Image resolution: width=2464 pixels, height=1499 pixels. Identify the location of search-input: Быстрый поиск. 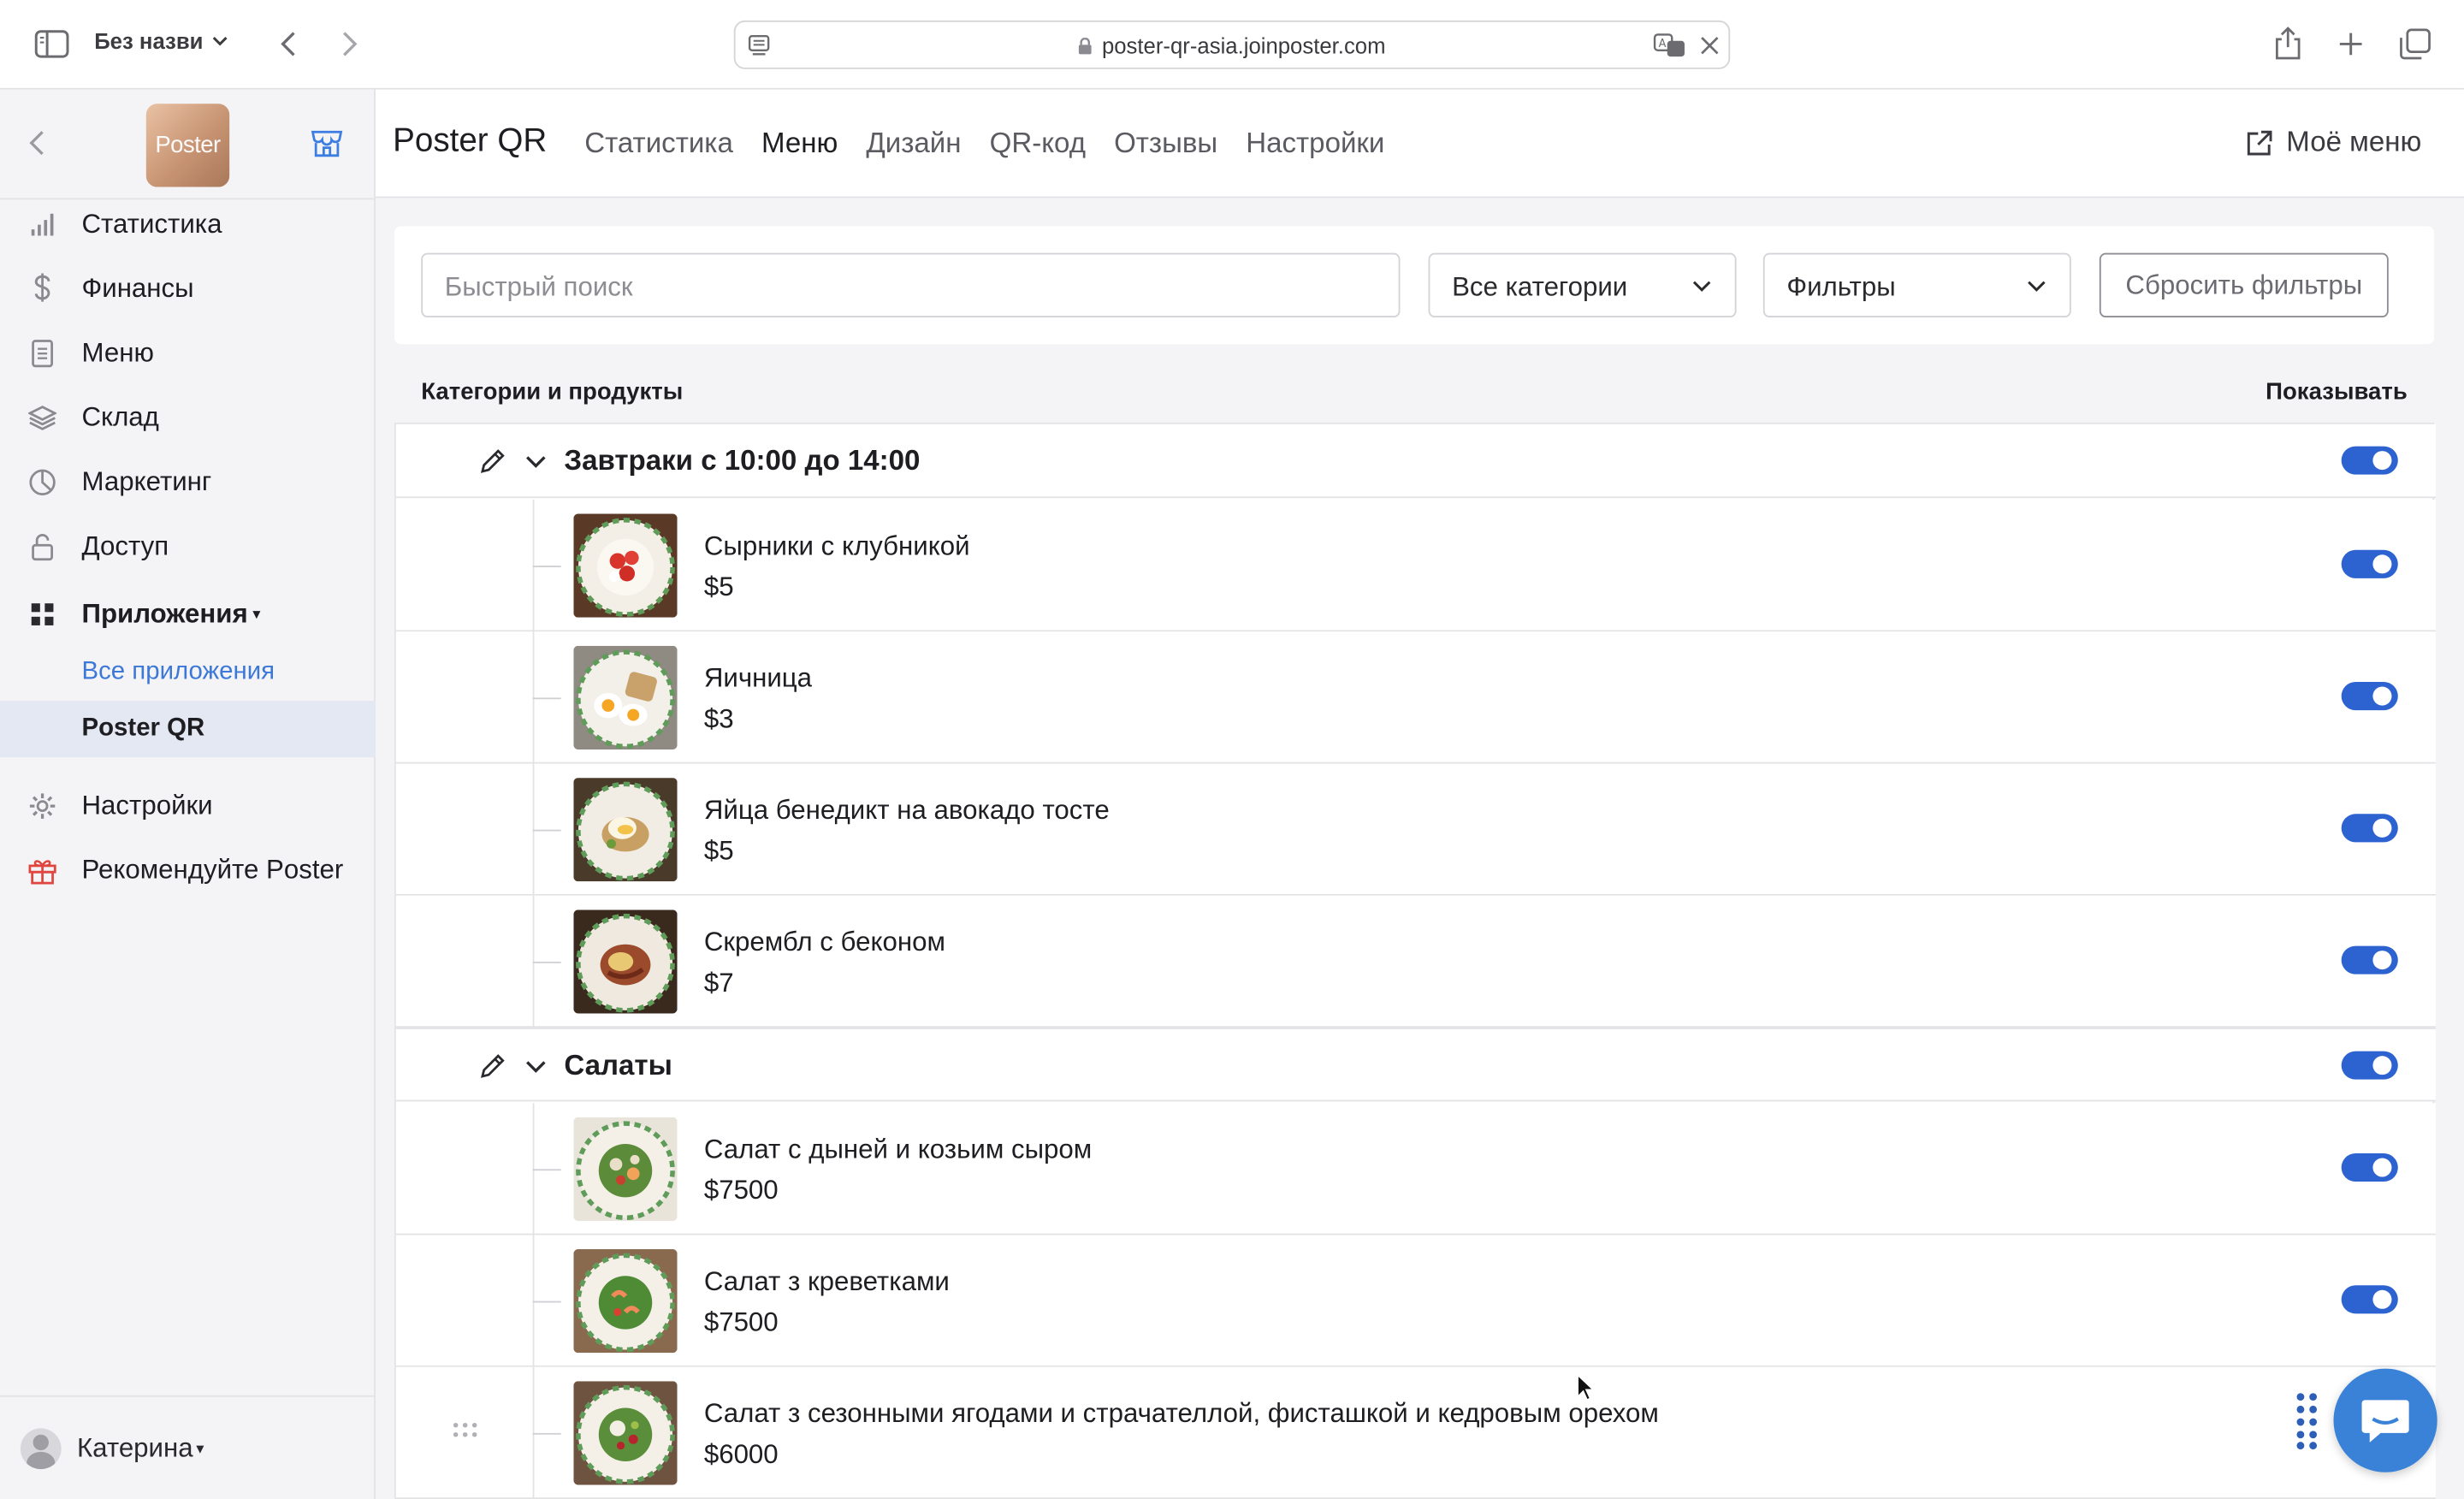
(911, 284).